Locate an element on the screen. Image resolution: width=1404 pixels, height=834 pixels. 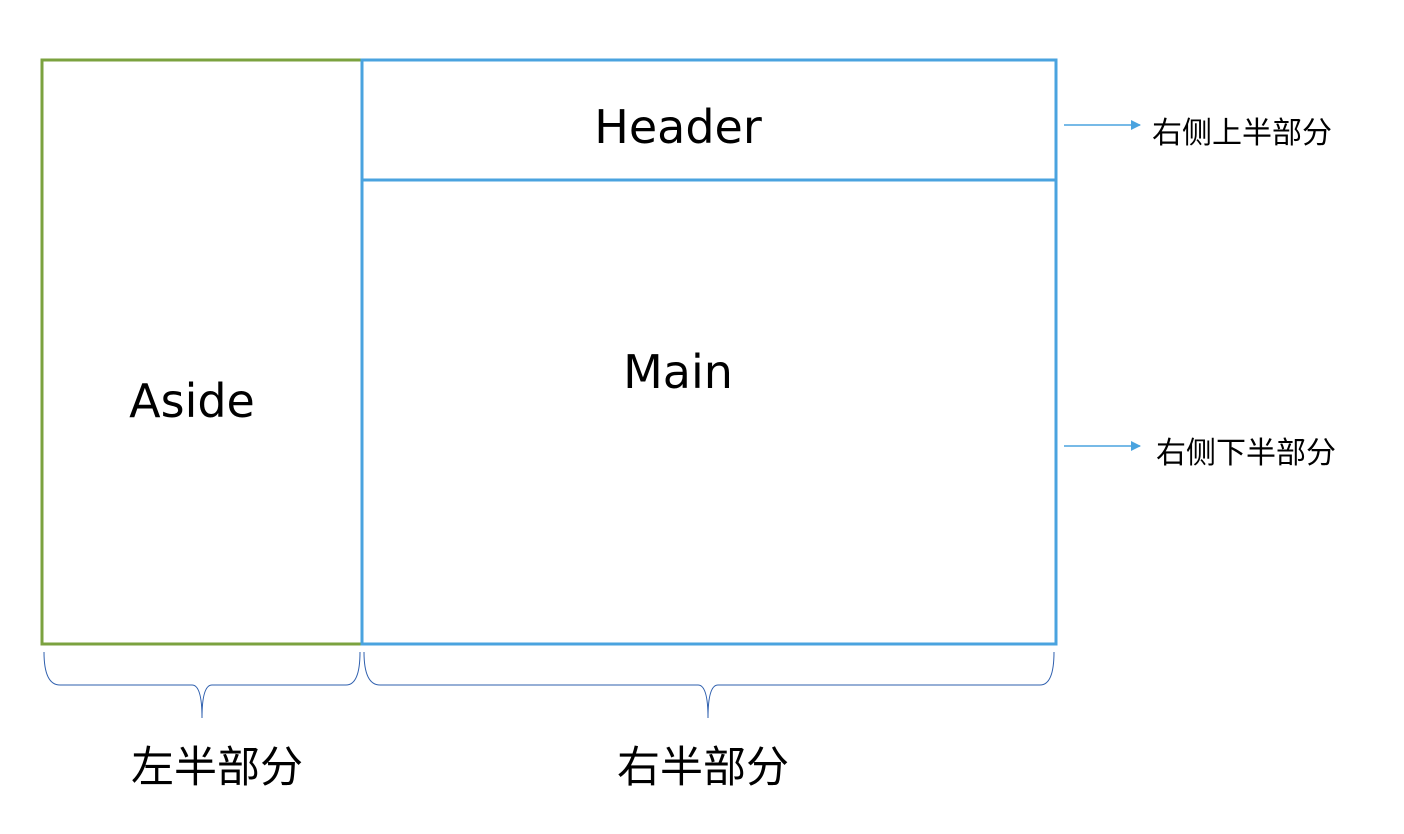
main-label: Main is located at coordinates (678, 372).